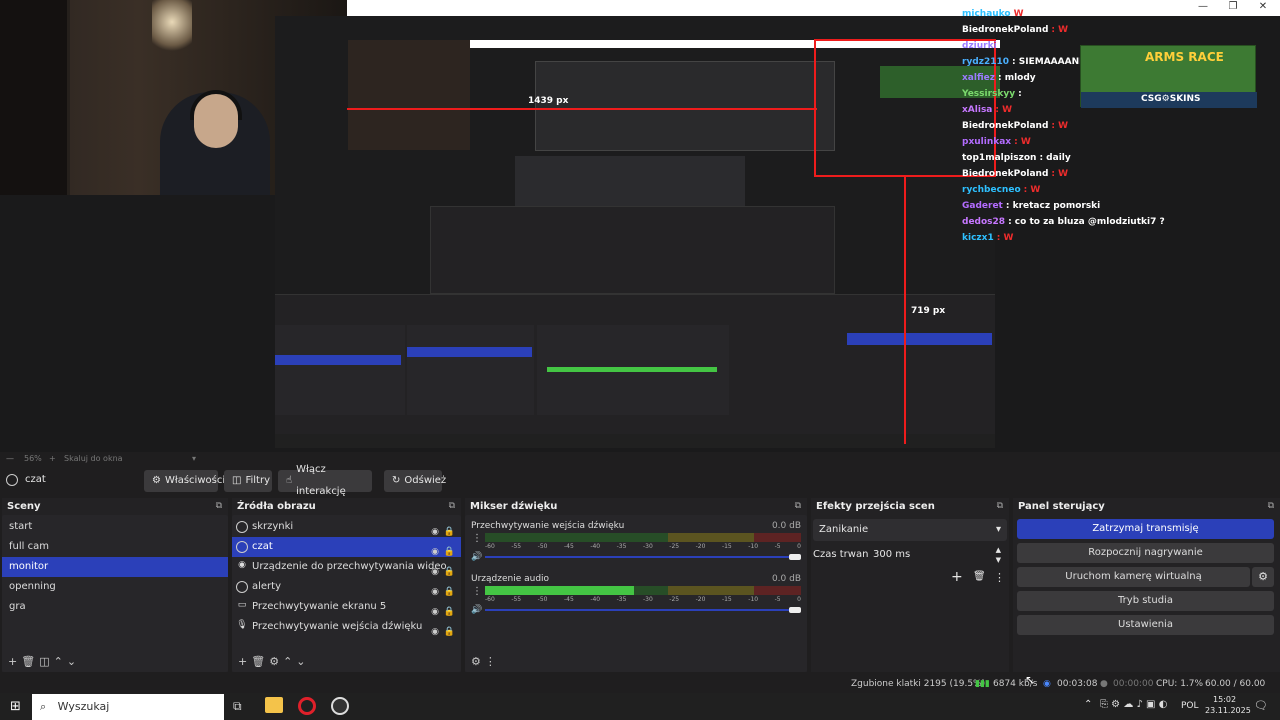 The image size is (1280, 720). Describe the element at coordinates (274, 705) in the screenshot. I see `file-explorer-icon` at that location.